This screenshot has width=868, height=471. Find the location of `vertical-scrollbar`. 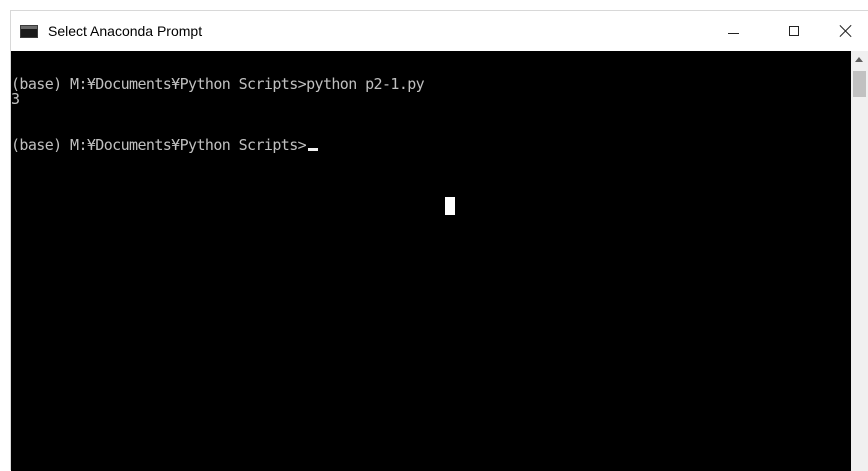

vertical-scrollbar is located at coordinates (859, 261).